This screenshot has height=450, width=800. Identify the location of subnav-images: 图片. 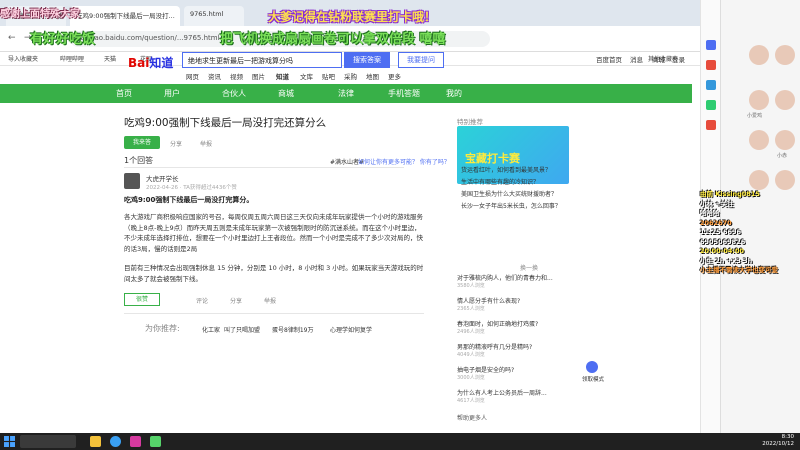
(258, 76).